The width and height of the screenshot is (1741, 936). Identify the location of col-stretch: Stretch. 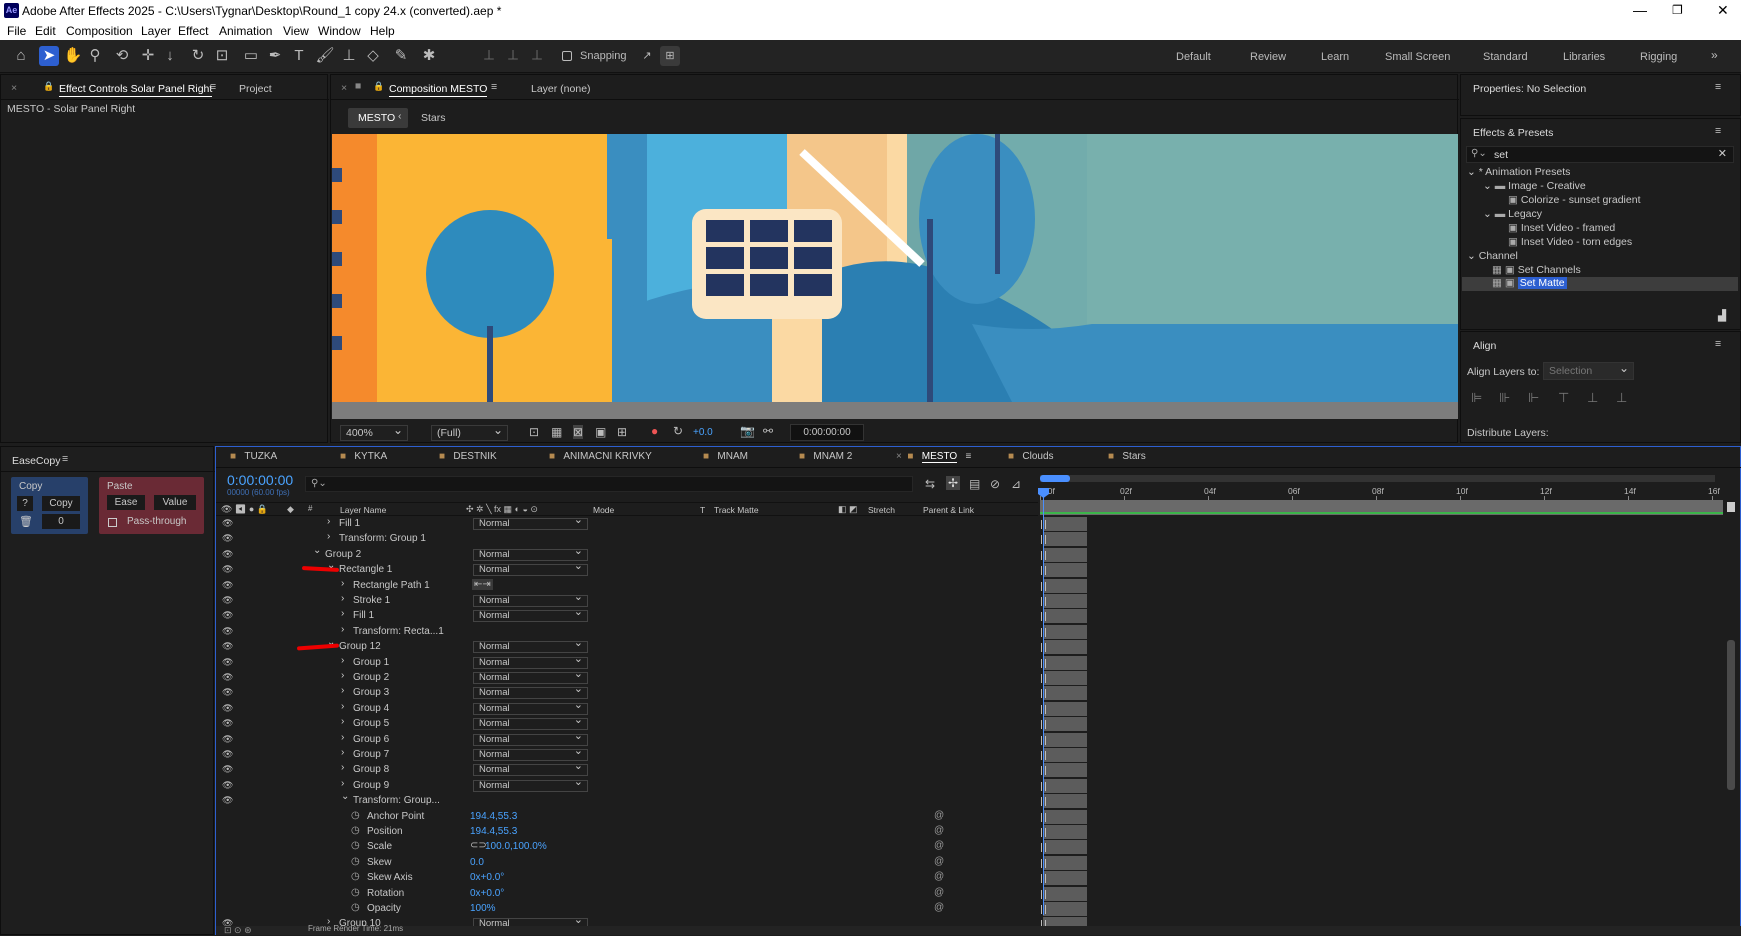
(881, 510).